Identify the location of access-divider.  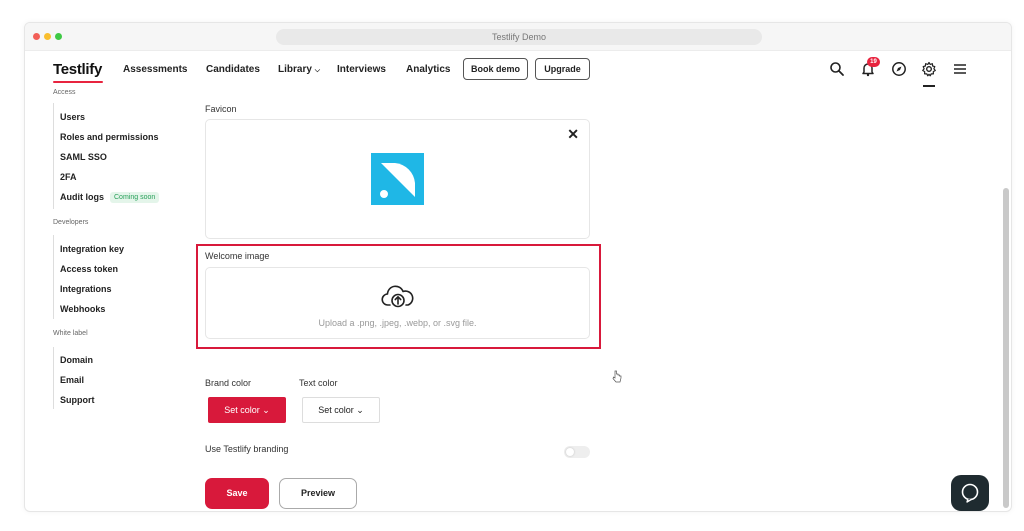
(53, 156).